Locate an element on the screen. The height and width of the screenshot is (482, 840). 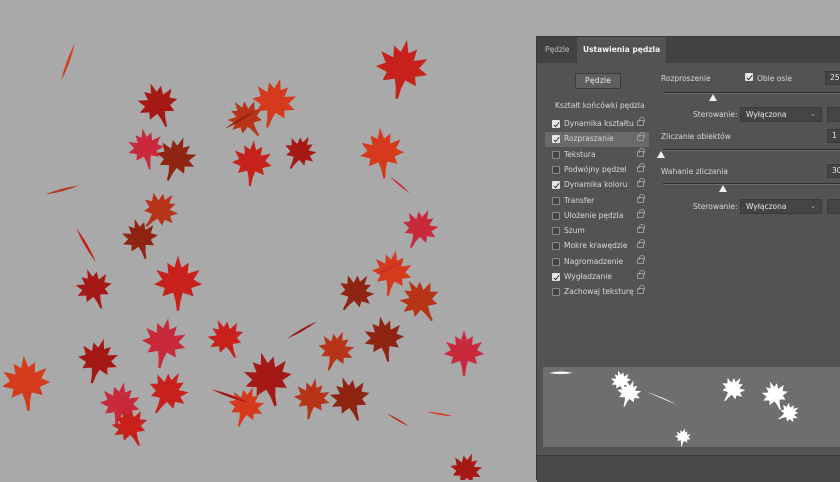
count-jitter-slider-track is located at coordinates (751, 184).